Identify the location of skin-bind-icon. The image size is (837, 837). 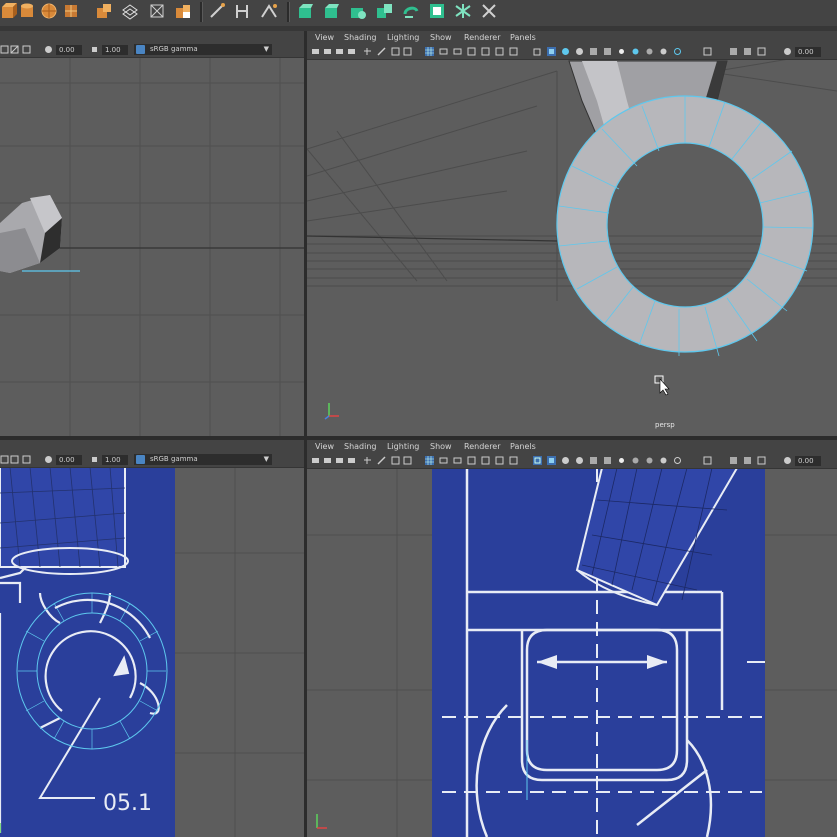
(269, 11).